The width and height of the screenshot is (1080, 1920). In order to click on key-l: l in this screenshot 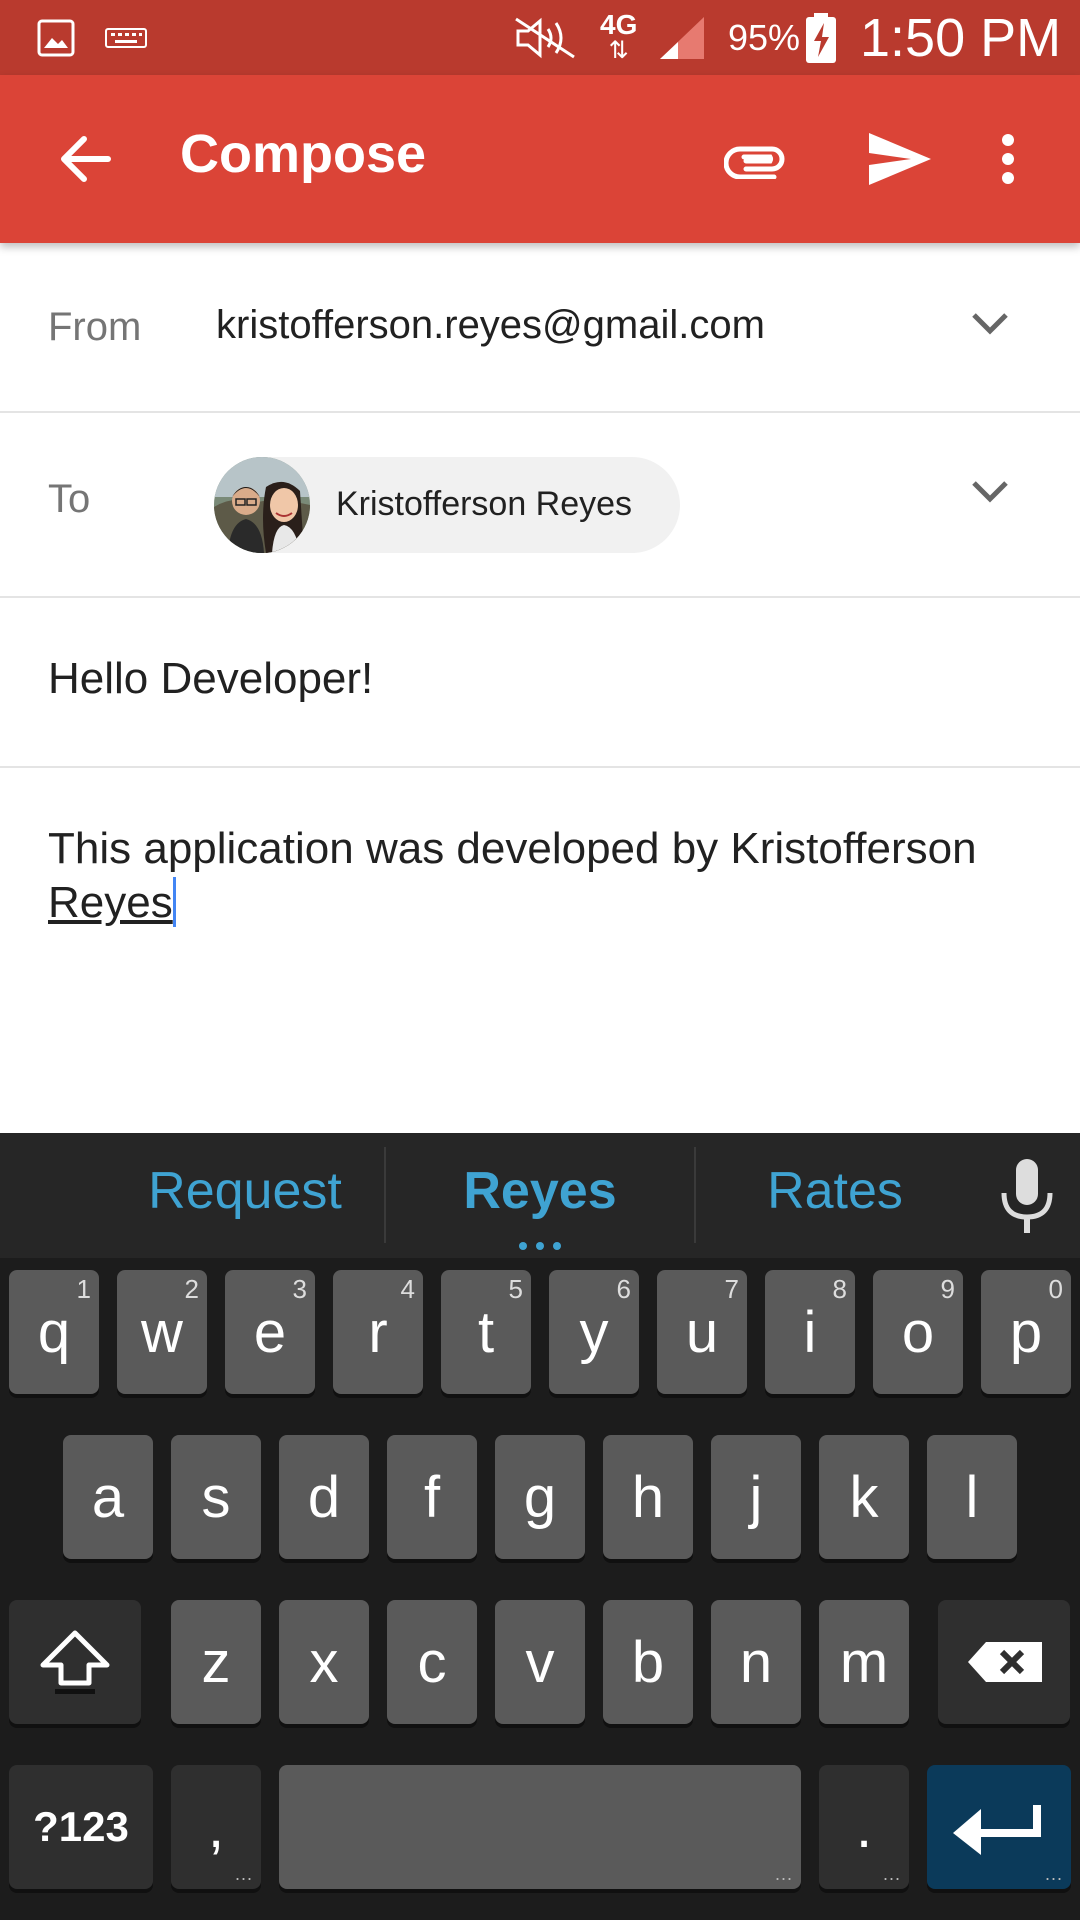, I will do `click(972, 1497)`.